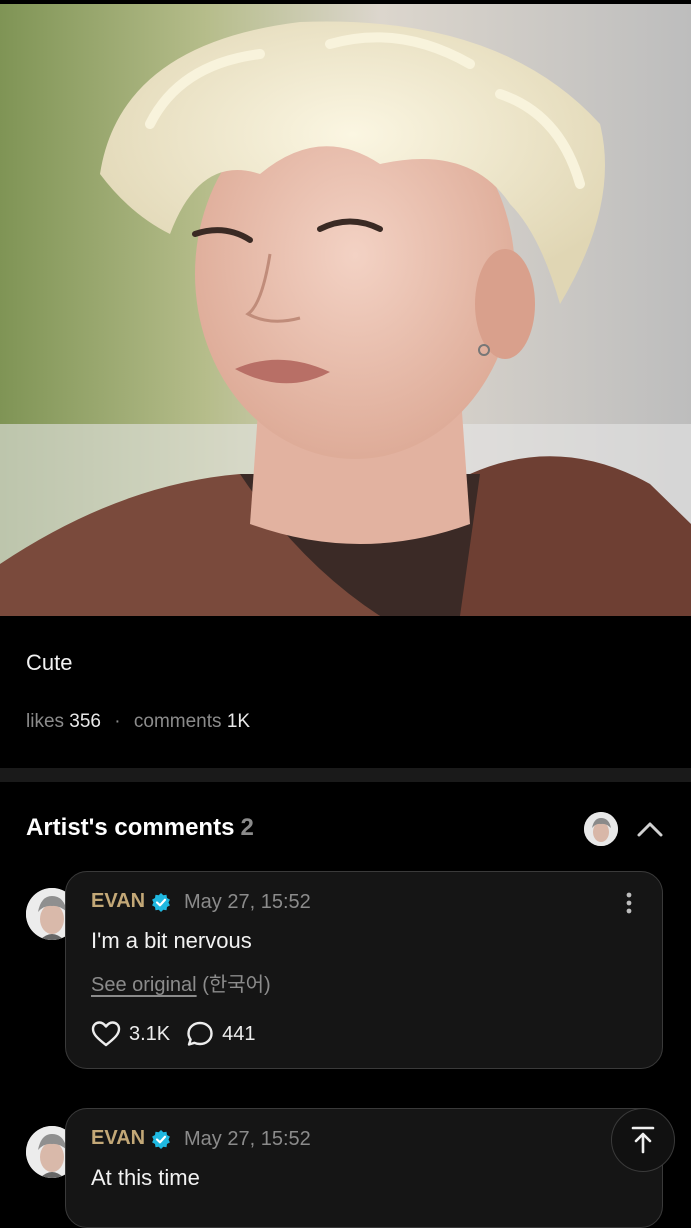 Image resolution: width=691 pixels, height=1228 pixels. What do you see at coordinates (601, 829) in the screenshot?
I see `artist-avatar-small` at bounding box center [601, 829].